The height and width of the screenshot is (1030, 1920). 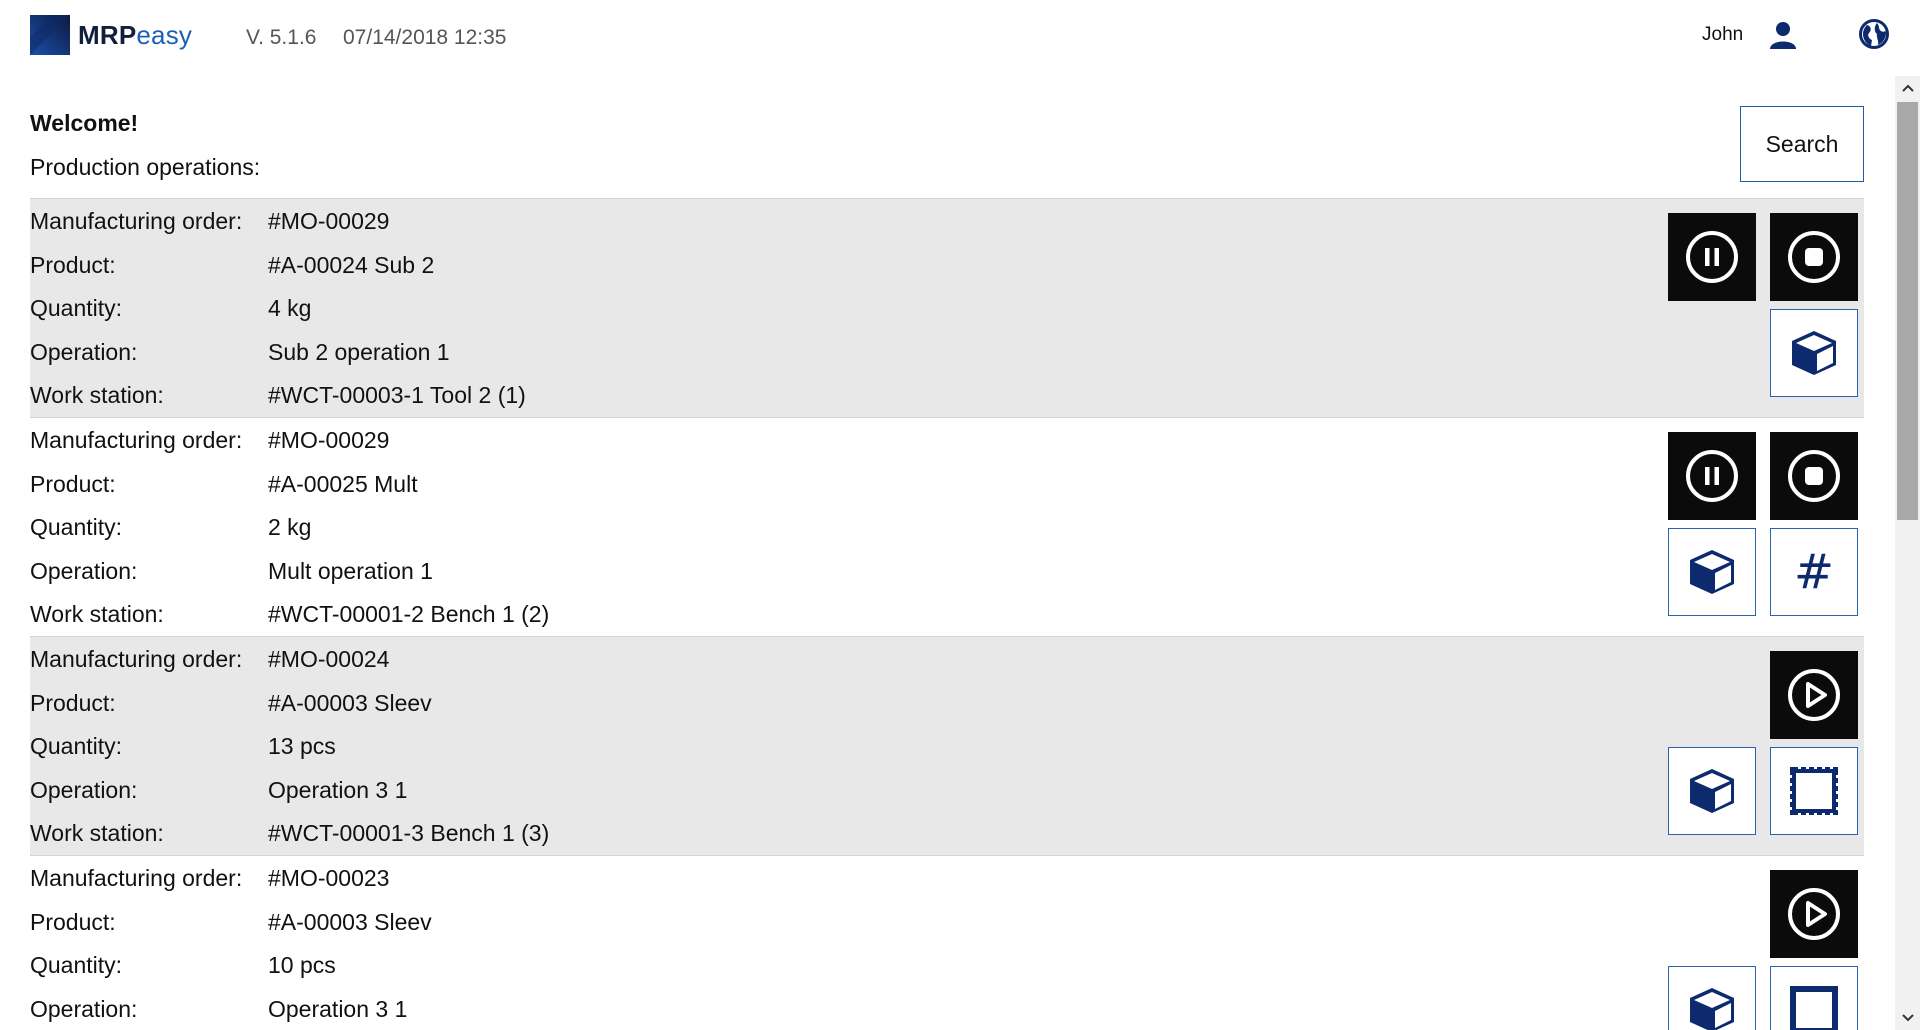 I want to click on scroll-down-button, so click(x=1907, y=1018).